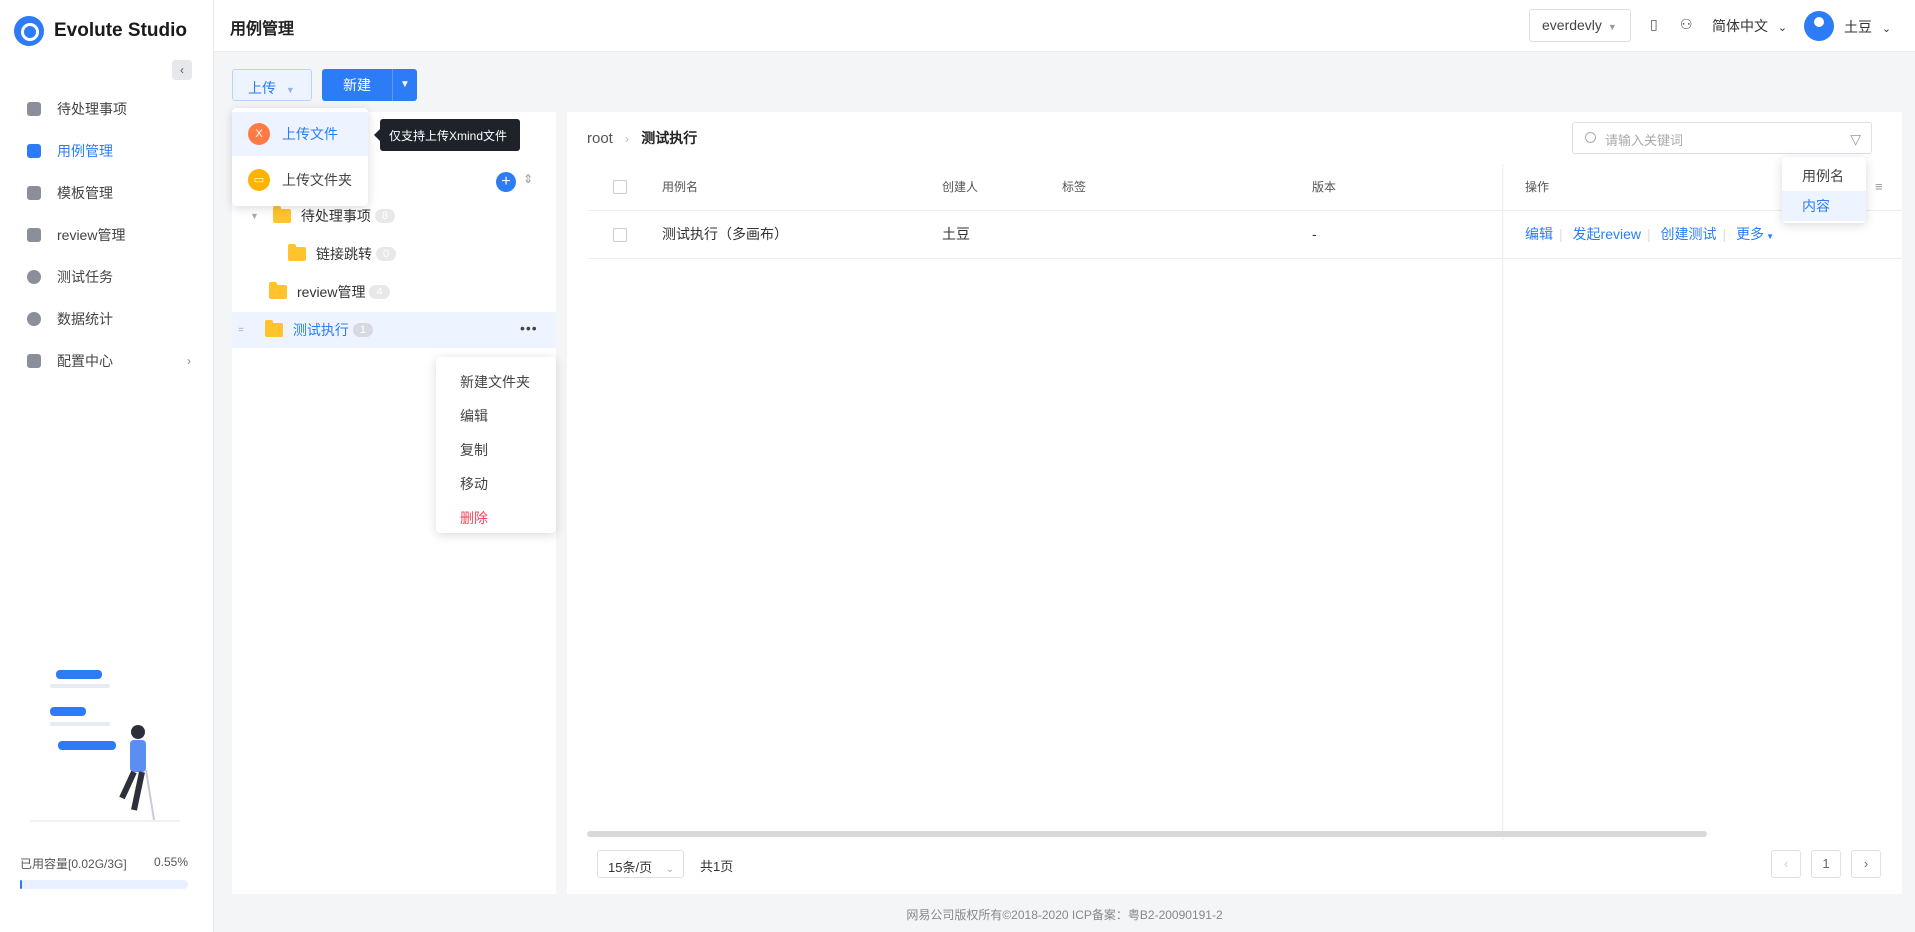  I want to click on column-header-version: 版本, so click(1324, 187).